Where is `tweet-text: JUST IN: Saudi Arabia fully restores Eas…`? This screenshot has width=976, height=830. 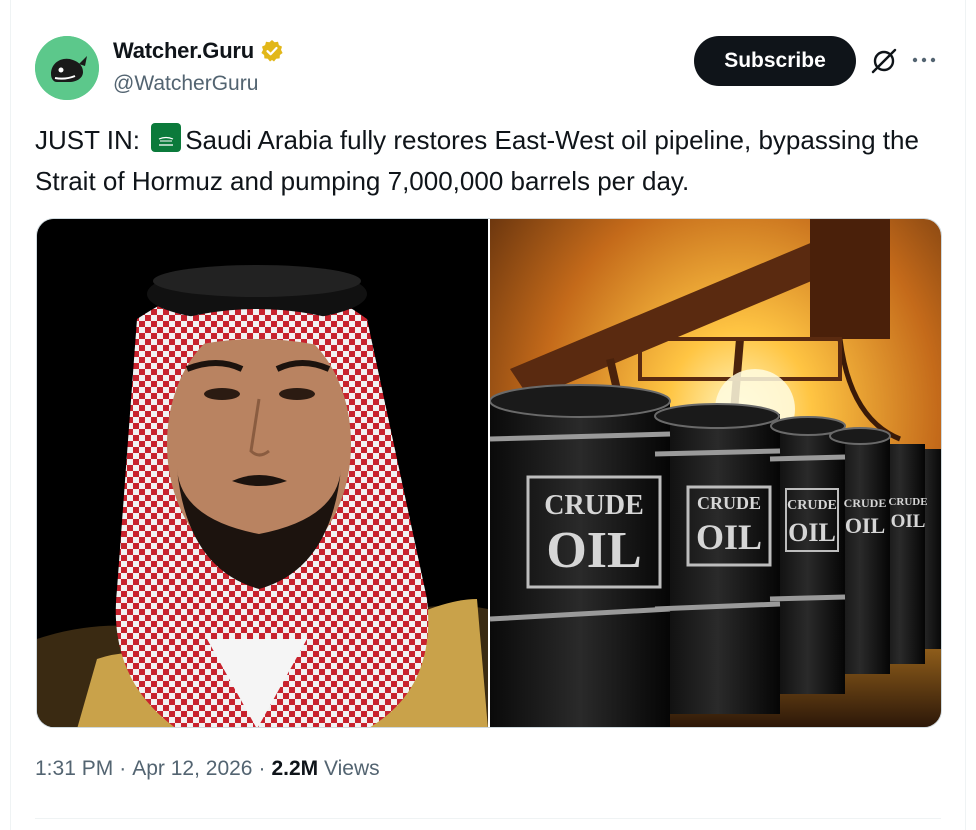 tweet-text: JUST IN: Saudi Arabia fully restores Eas… is located at coordinates (490, 161).